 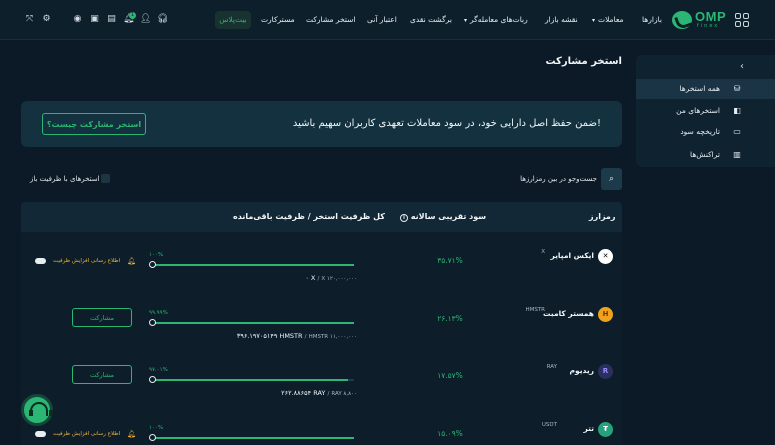 What do you see at coordinates (611, 19) in the screenshot?
I see `nav-trades-label: معاملات` at bounding box center [611, 19].